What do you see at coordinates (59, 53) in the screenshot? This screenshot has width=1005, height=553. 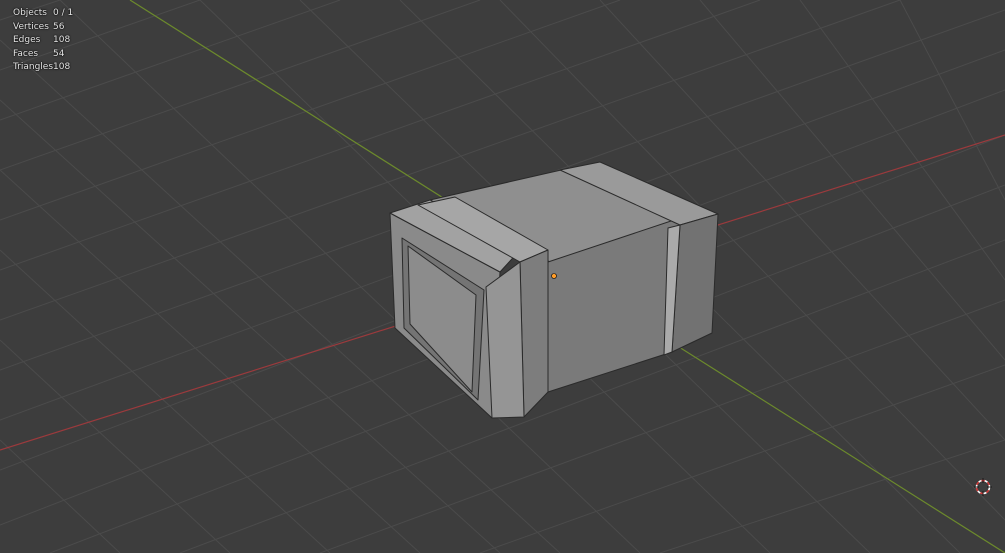 I see `stat-value: 54` at bounding box center [59, 53].